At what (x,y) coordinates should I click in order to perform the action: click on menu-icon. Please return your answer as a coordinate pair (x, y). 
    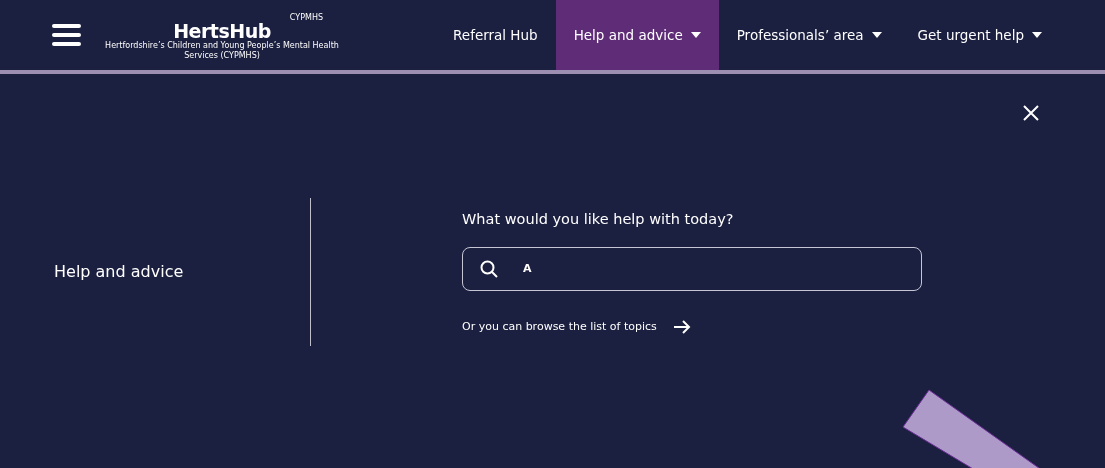
    Looking at the image, I should click on (66, 35).